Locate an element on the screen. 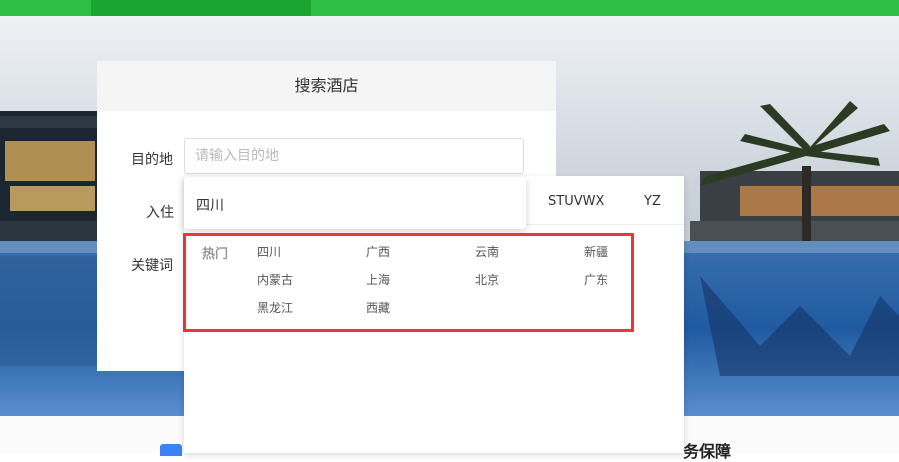 This screenshot has height=462, width=899. city-option: 新疆 is located at coordinates (596, 251).